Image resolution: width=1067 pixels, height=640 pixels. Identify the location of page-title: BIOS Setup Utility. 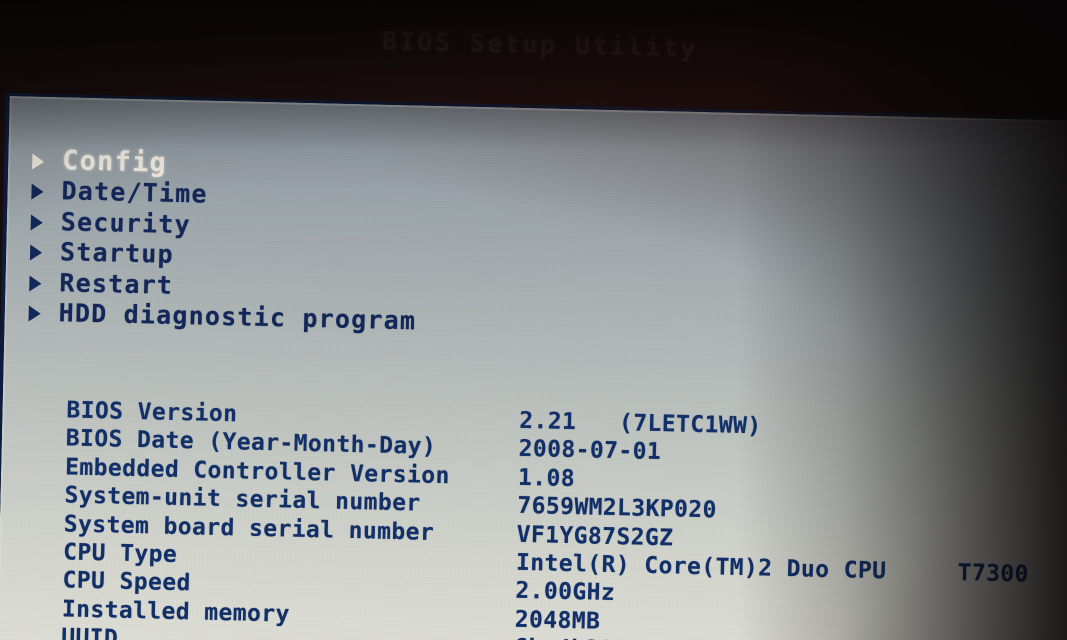
(539, 44).